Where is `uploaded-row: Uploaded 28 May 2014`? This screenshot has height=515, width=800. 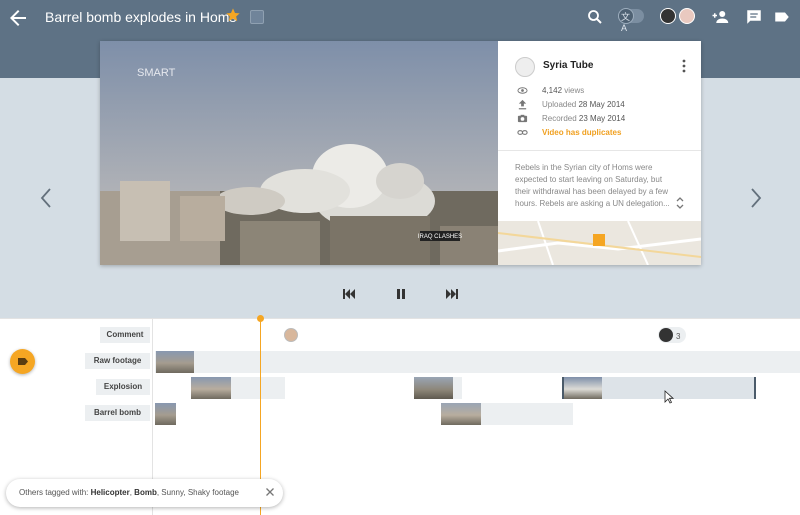 uploaded-row: Uploaded 28 May 2014 is located at coordinates (605, 105).